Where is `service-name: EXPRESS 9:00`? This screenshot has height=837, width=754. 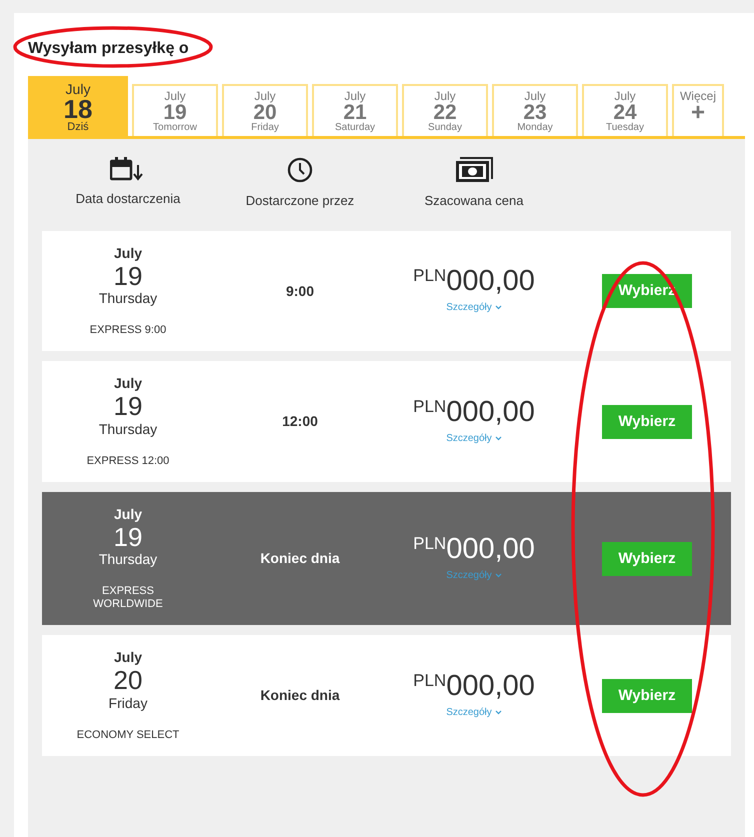 service-name: EXPRESS 9:00 is located at coordinates (128, 331).